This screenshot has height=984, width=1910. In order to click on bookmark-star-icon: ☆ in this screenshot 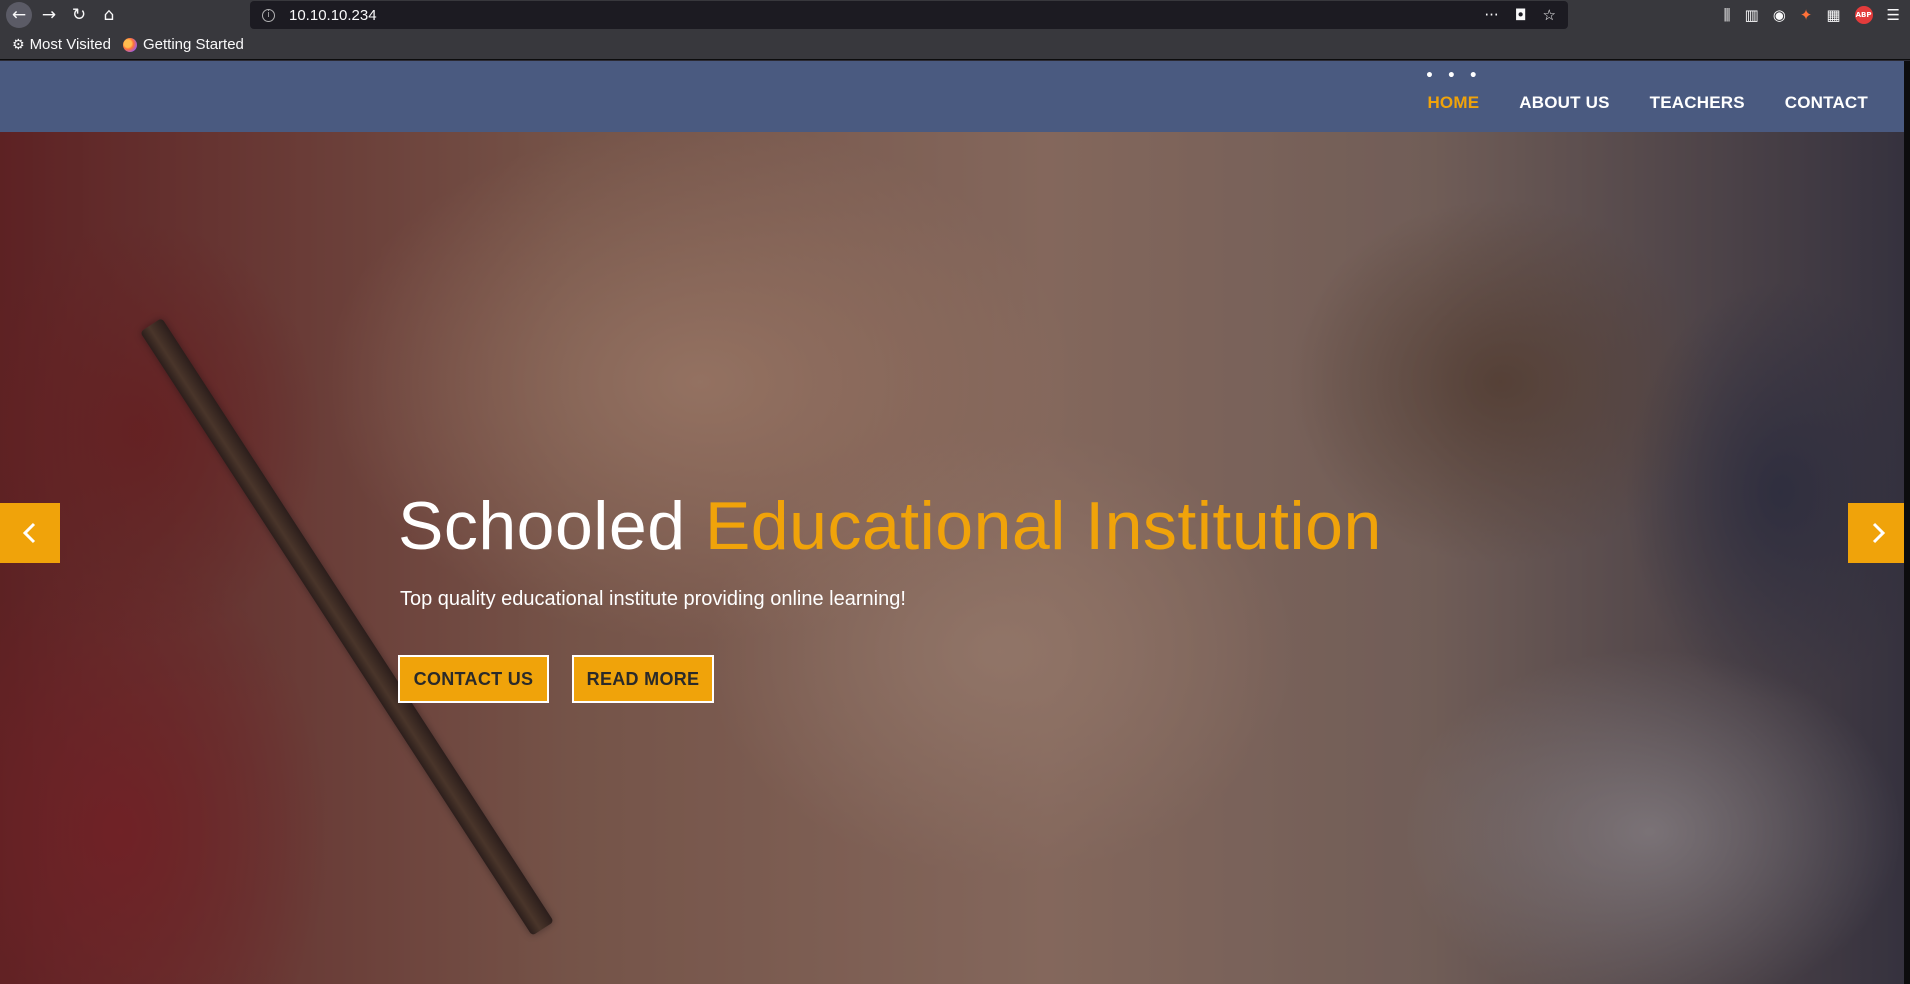, I will do `click(1549, 15)`.